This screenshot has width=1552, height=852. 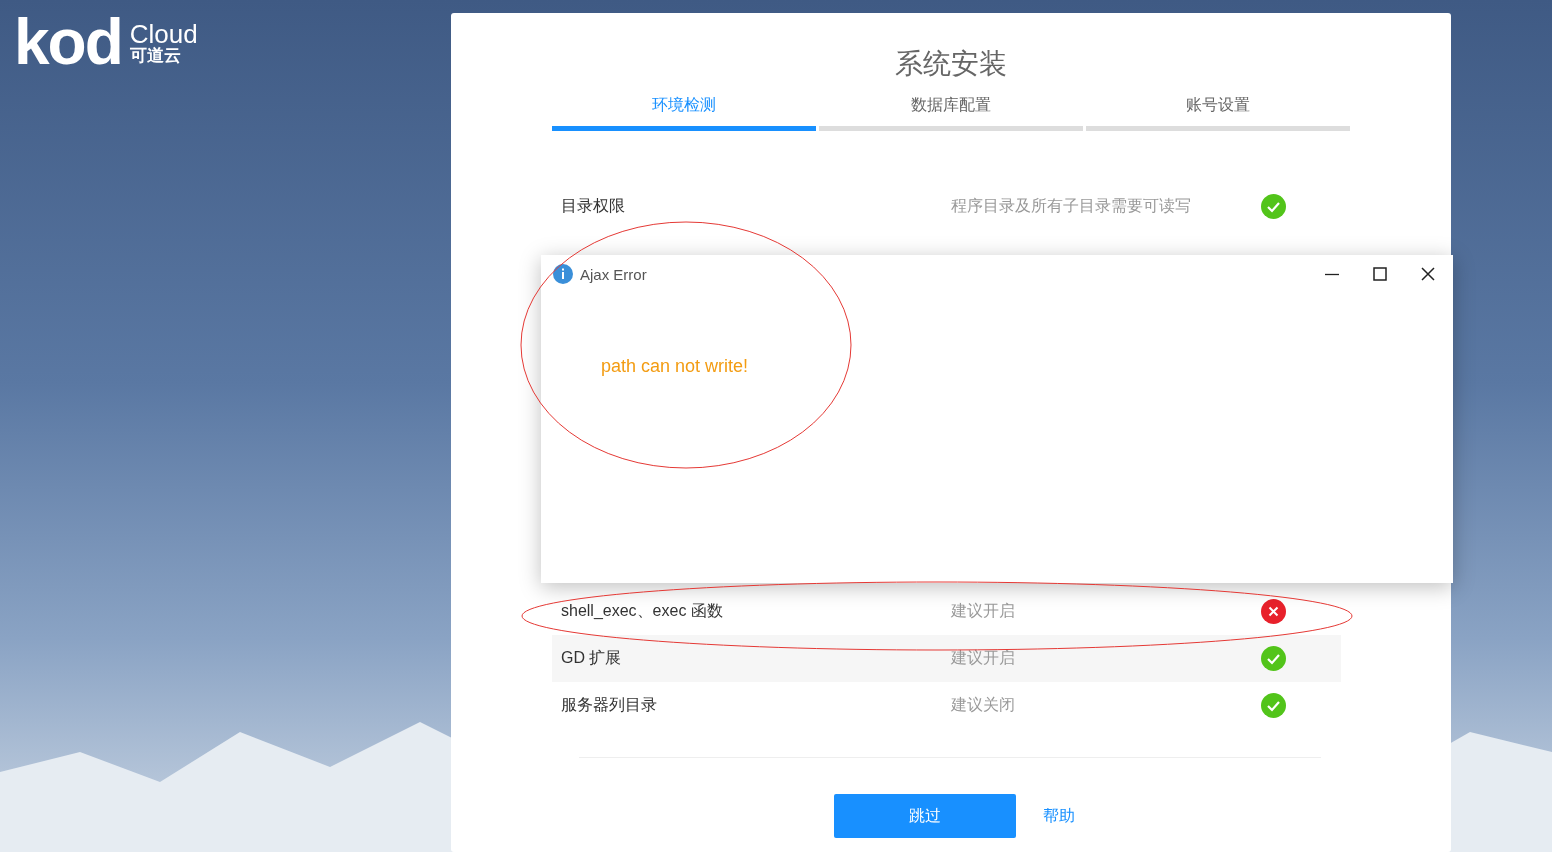 What do you see at coordinates (563, 274) in the screenshot?
I see `info-icon` at bounding box center [563, 274].